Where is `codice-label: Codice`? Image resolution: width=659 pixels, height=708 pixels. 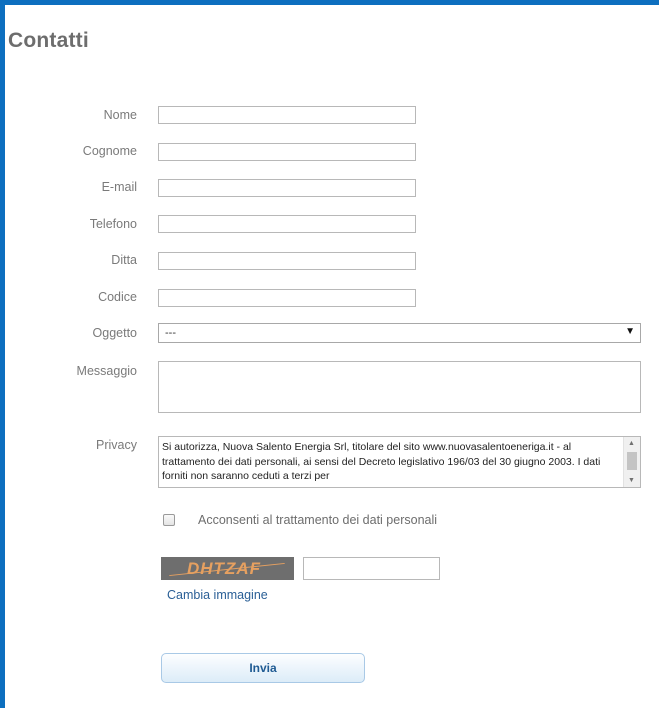
codice-label: Codice is located at coordinates (117, 297).